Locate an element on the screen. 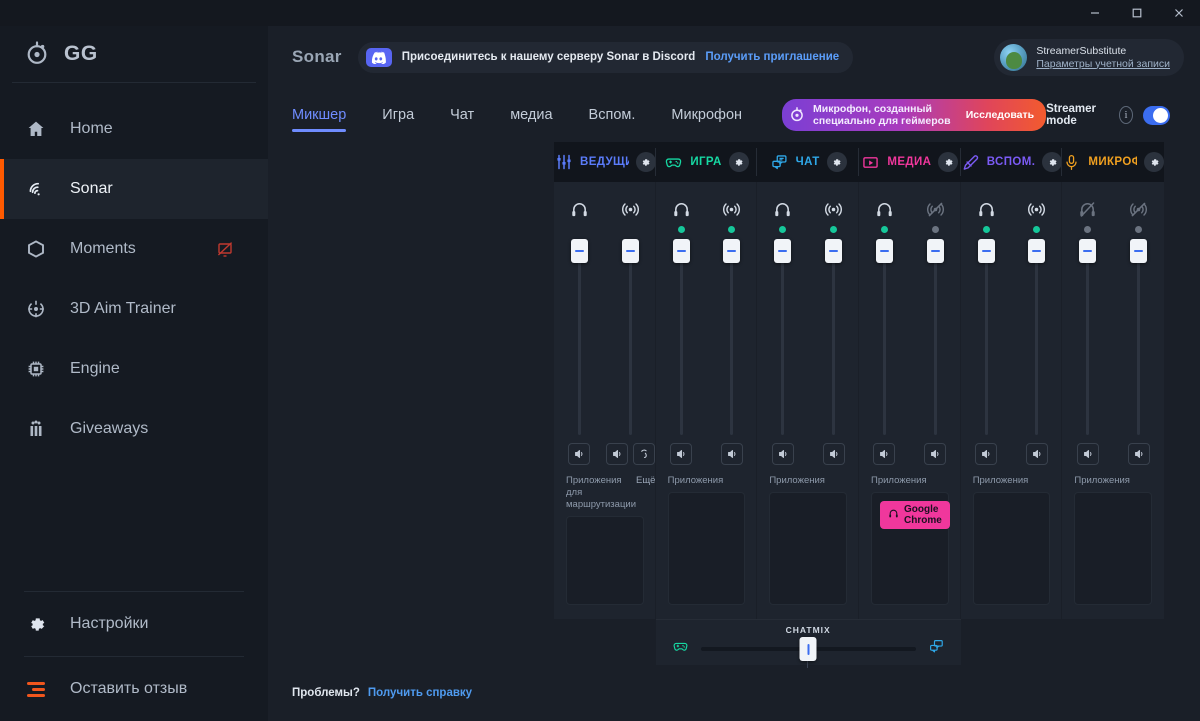 This screenshot has width=1200, height=721. strip-title: ИГРА is located at coordinates (706, 162).